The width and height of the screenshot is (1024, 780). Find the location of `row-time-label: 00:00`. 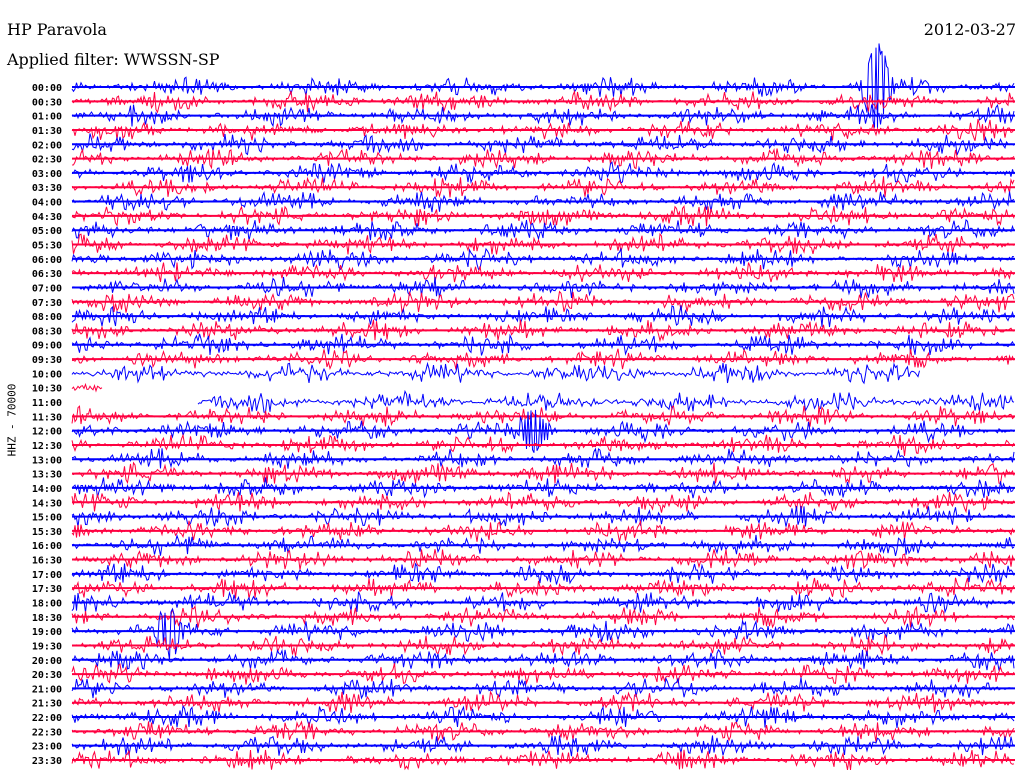

row-time-label: 00:00 is located at coordinates (47, 88).